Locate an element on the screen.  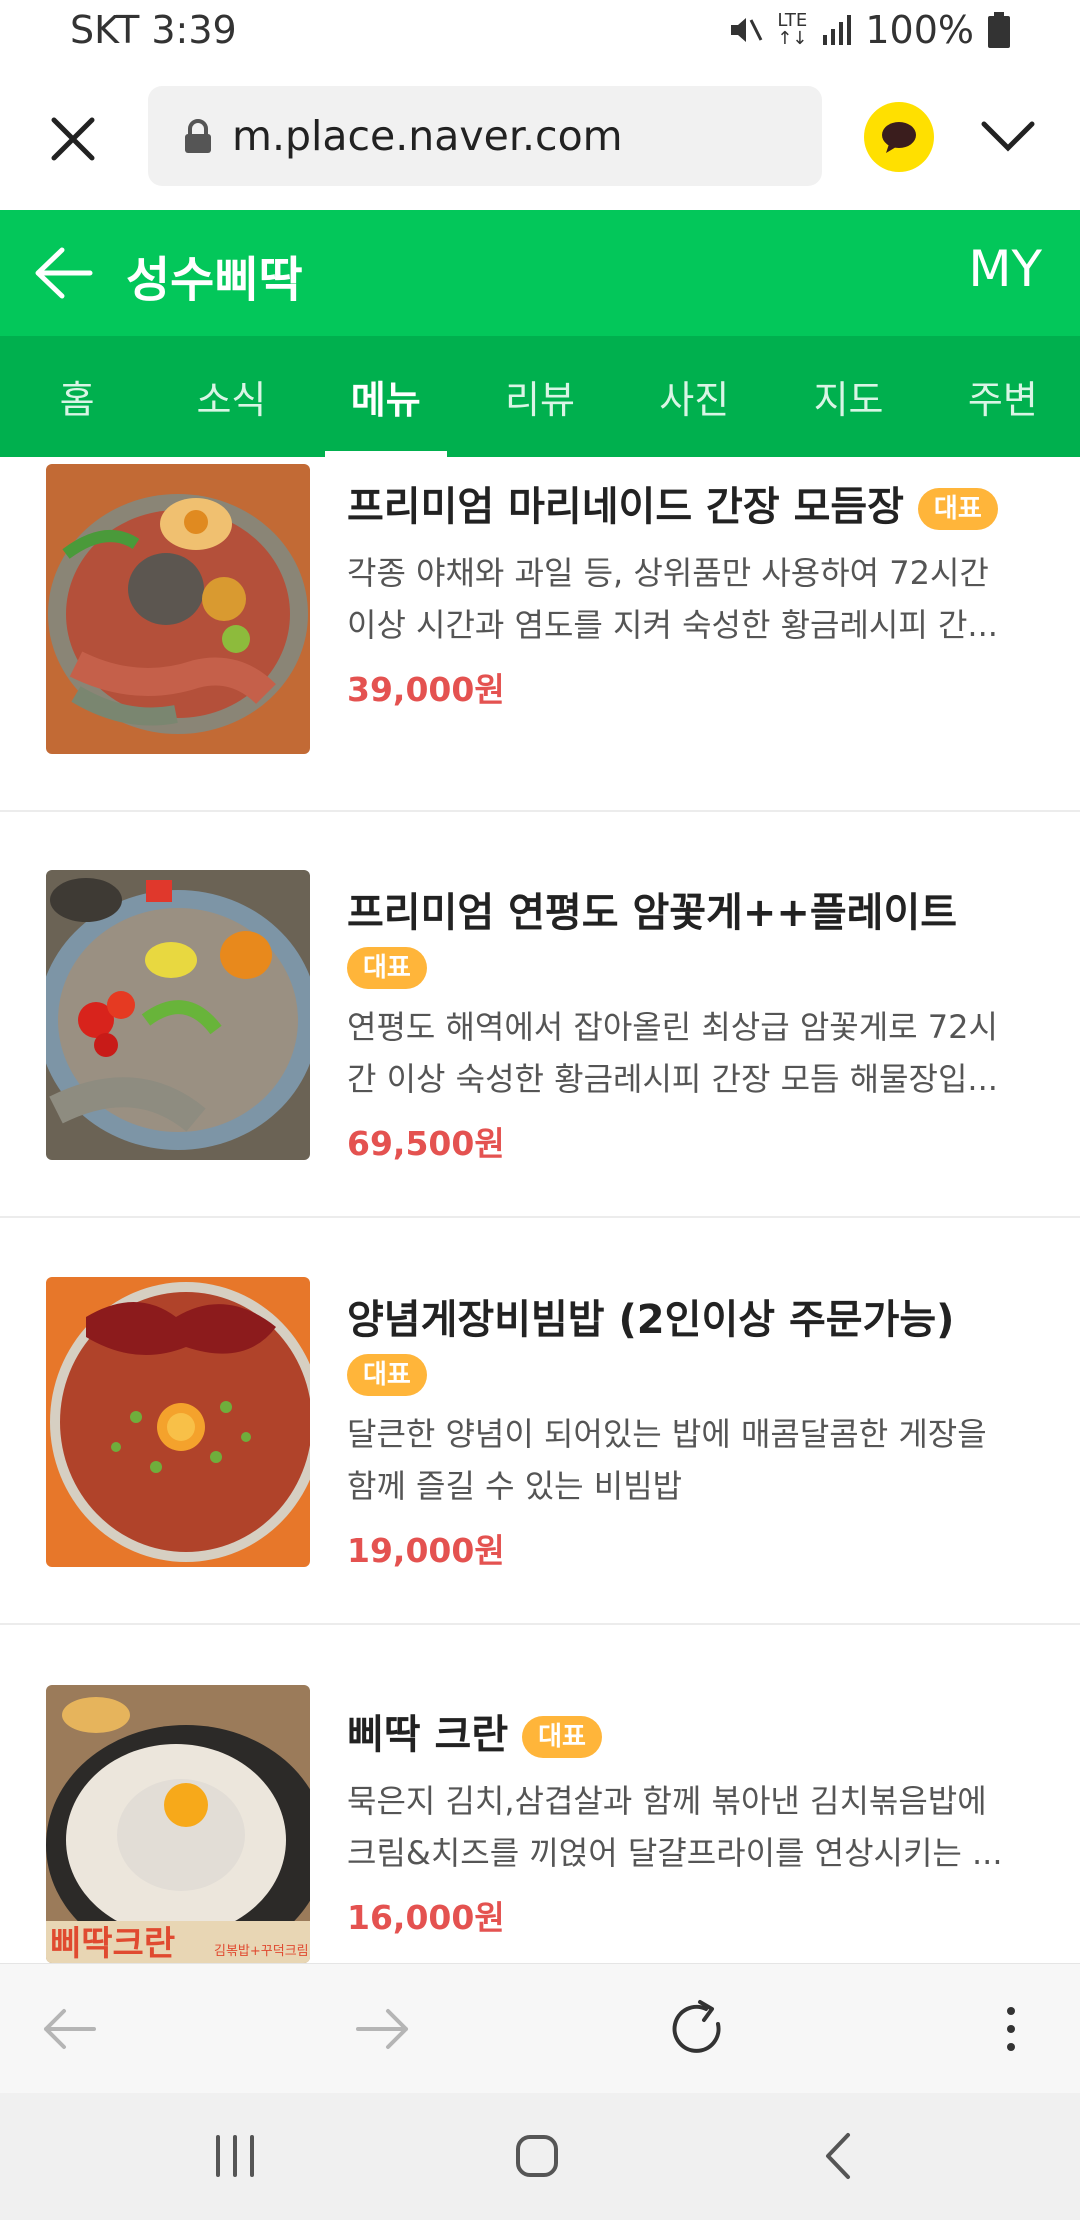
menu-item-name: 양념게장비빔밥 (2인이상 주문가능) is located at coordinates (651, 1320).